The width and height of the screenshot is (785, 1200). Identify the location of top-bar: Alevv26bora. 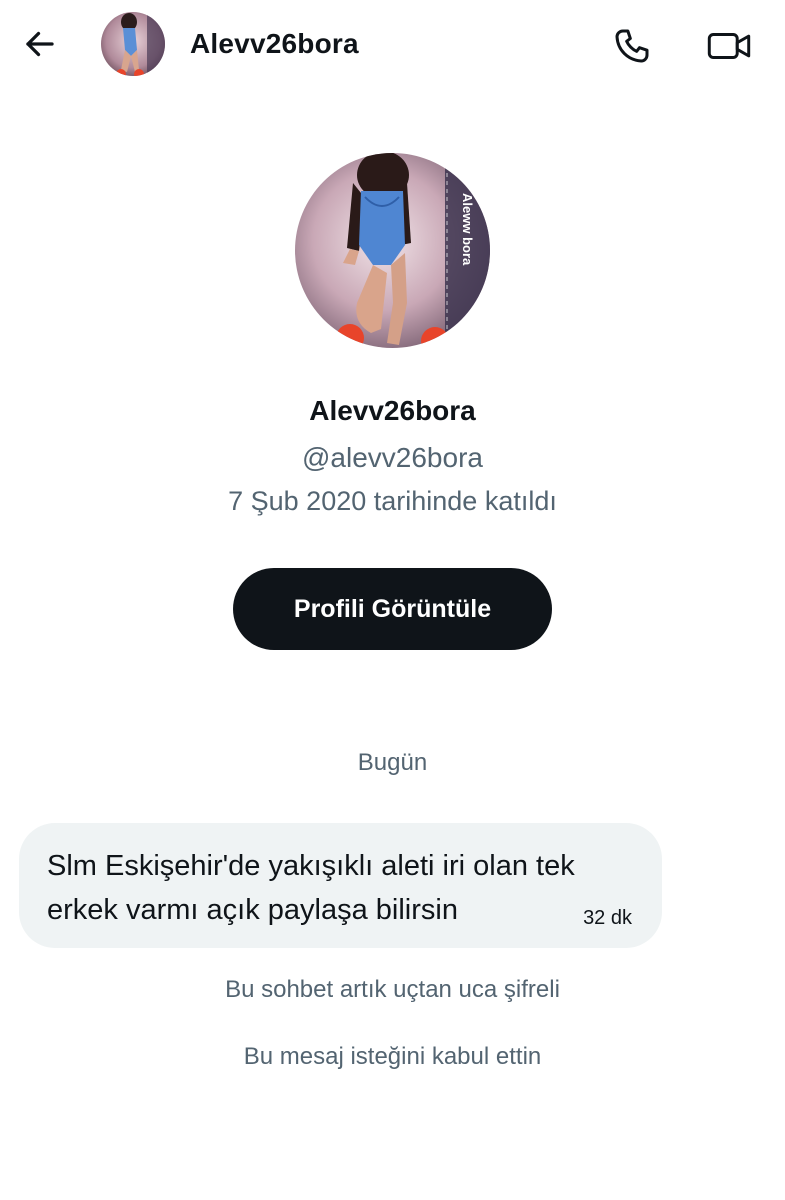
(392, 46).